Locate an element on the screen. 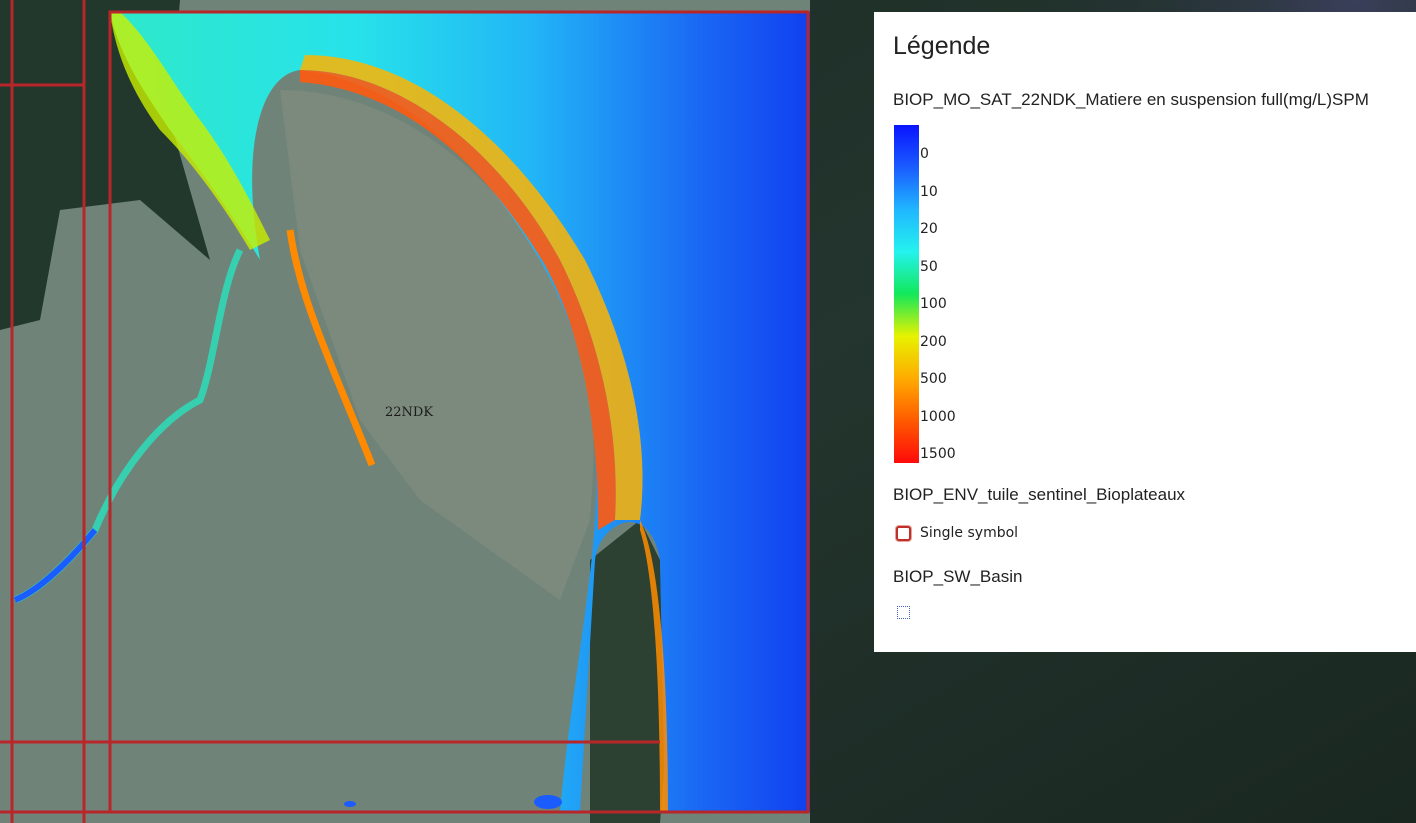  tile-label: 22NDK is located at coordinates (409, 412).